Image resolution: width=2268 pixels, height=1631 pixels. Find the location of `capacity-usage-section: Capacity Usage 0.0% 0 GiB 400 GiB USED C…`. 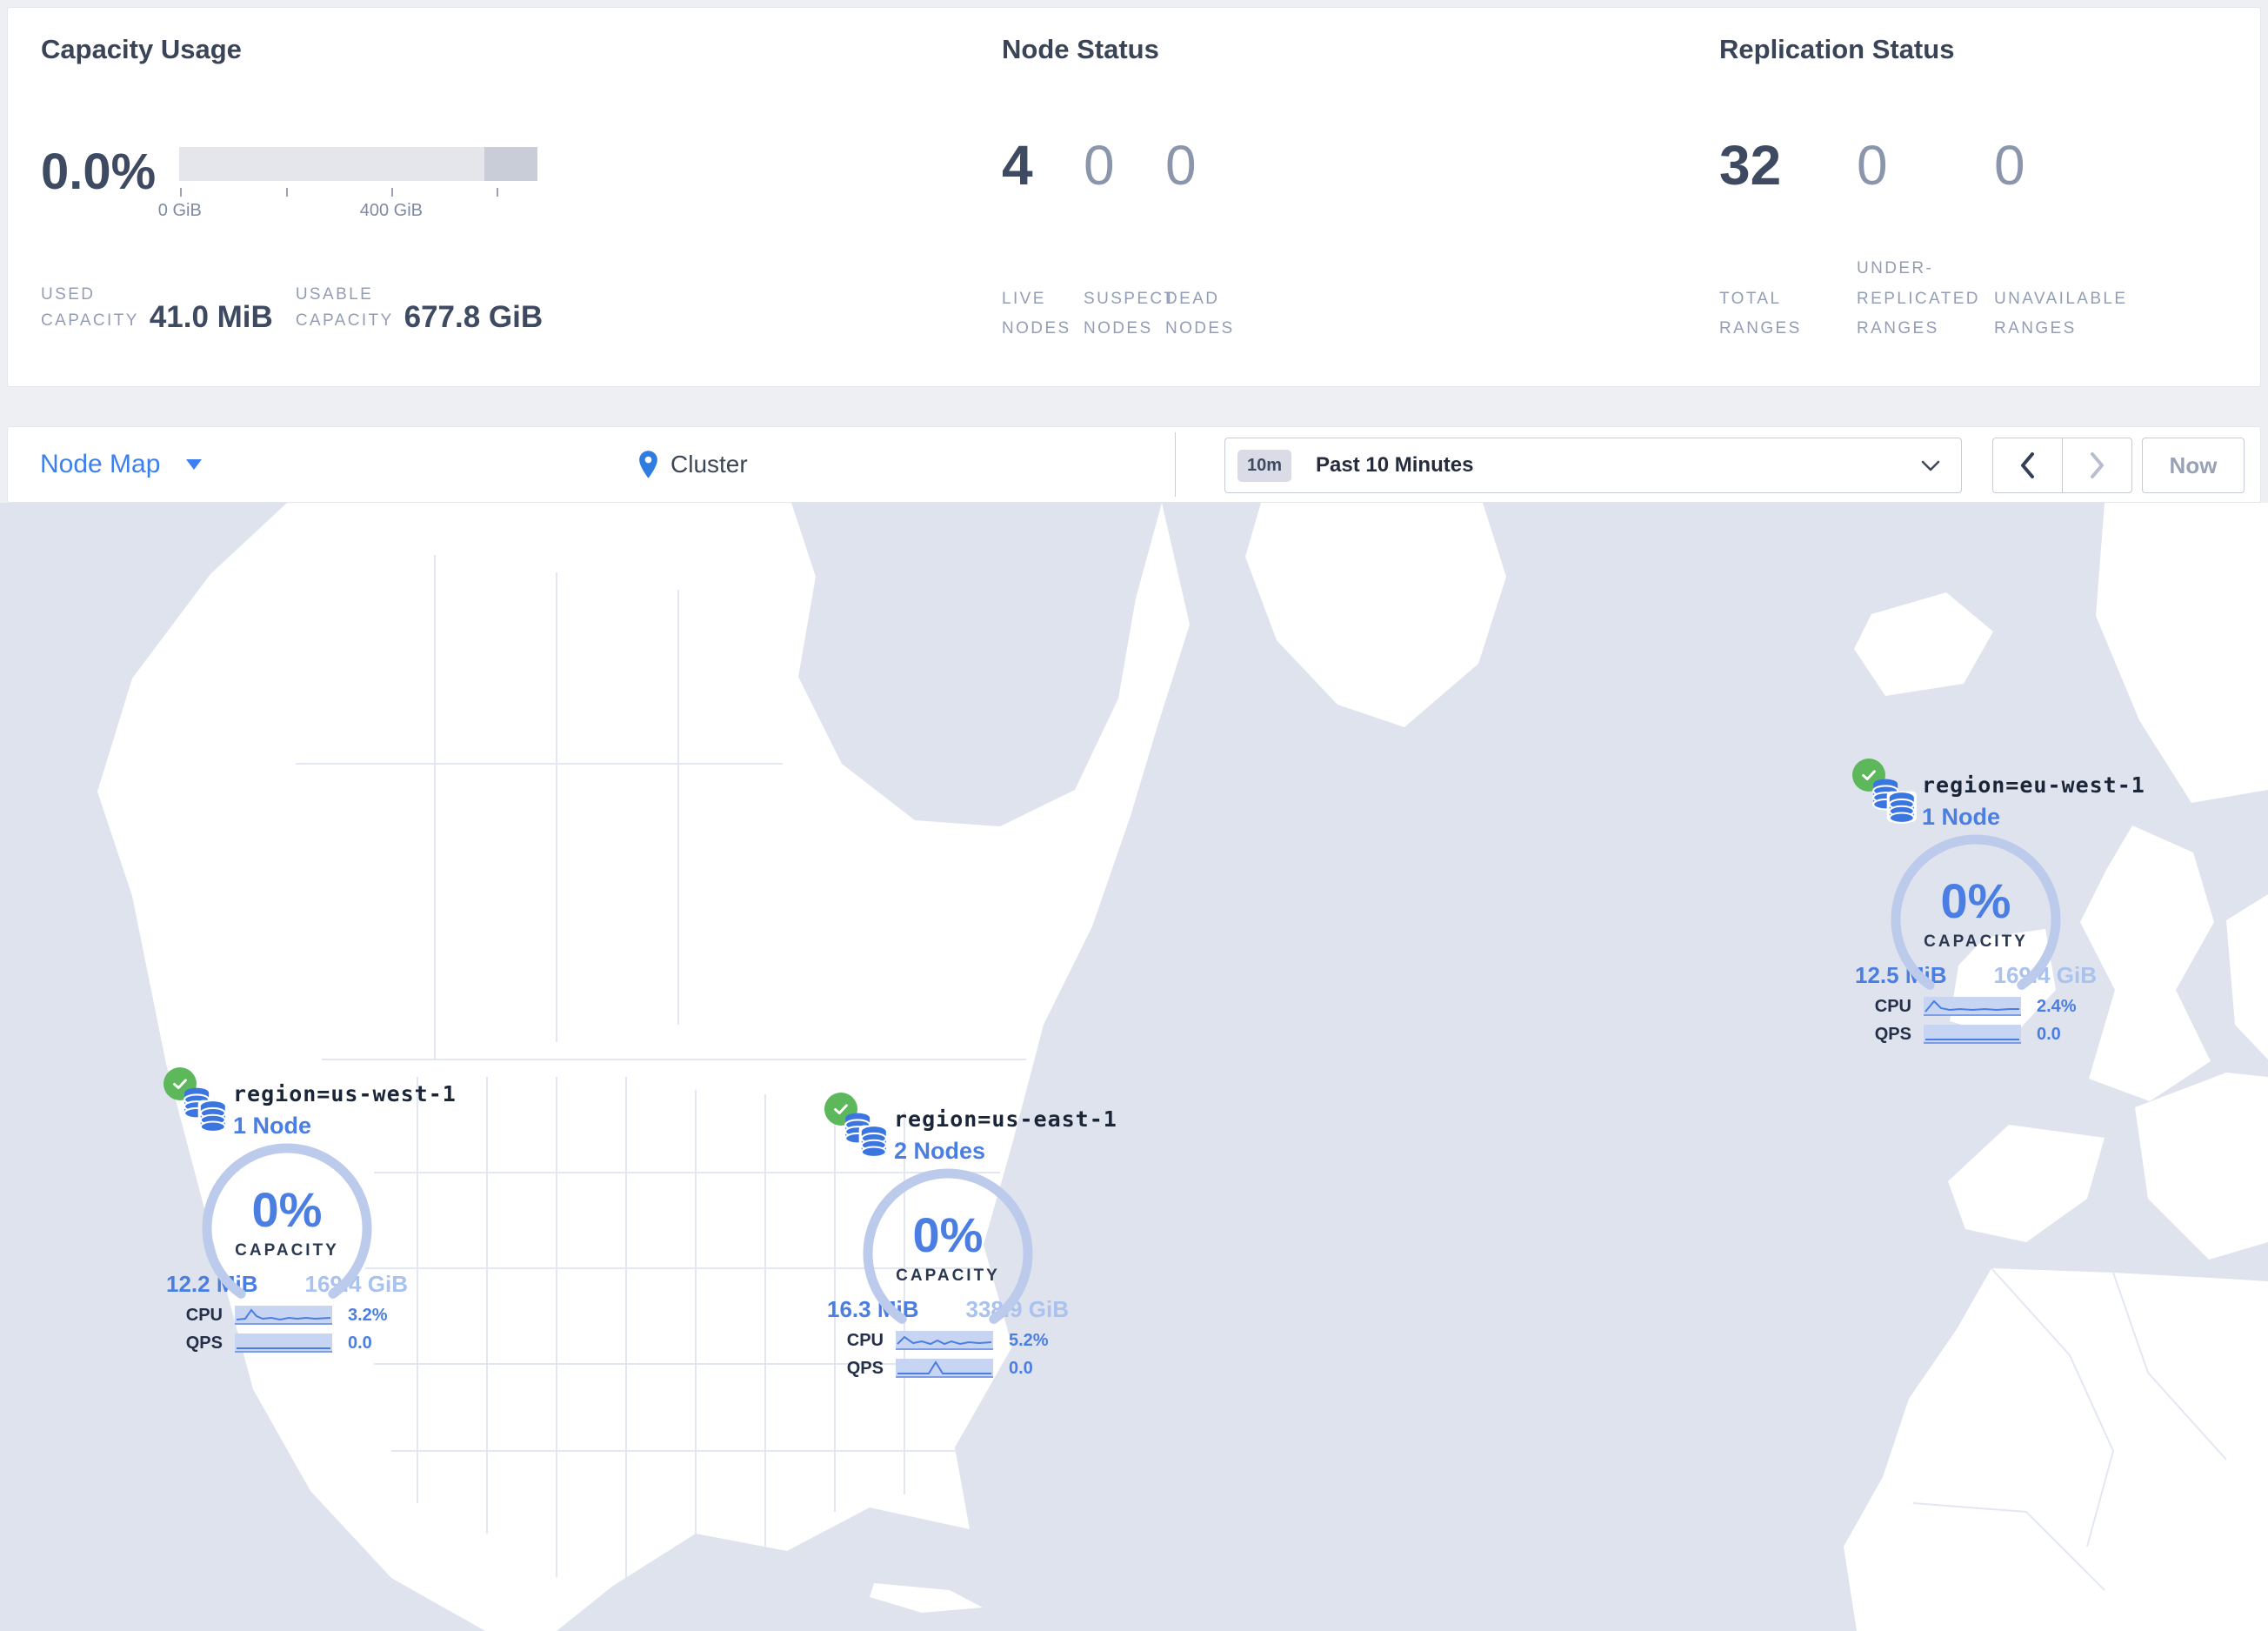

capacity-usage-section: Capacity Usage 0.0% 0 GiB 400 GiB USED C… is located at coordinates (502, 198).